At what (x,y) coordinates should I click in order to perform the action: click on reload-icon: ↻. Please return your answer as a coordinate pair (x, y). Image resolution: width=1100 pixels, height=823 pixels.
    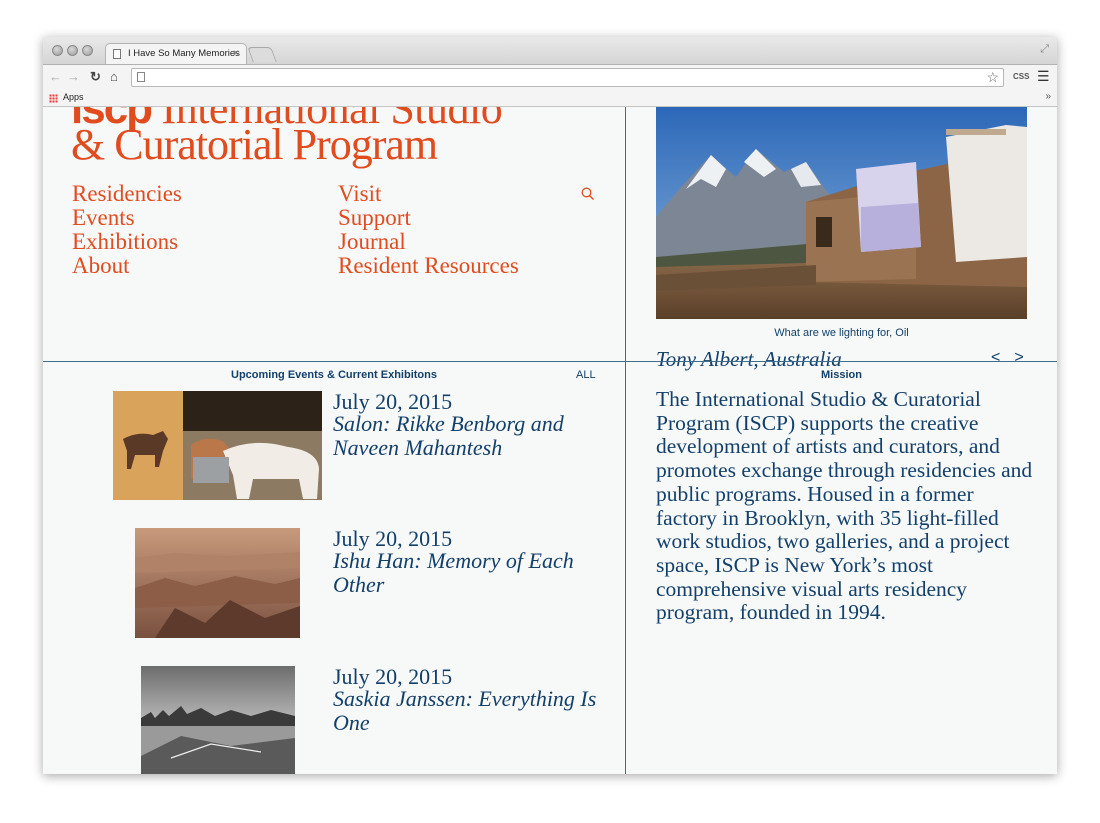
    Looking at the image, I should click on (95, 77).